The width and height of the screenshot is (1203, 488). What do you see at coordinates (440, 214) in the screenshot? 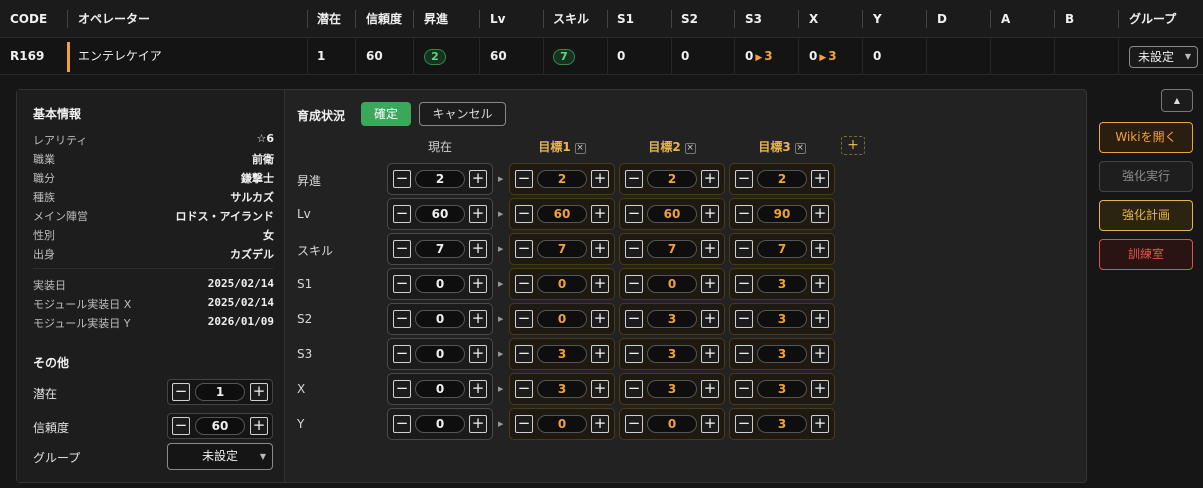
I see `current-value-input: 60` at bounding box center [440, 214].